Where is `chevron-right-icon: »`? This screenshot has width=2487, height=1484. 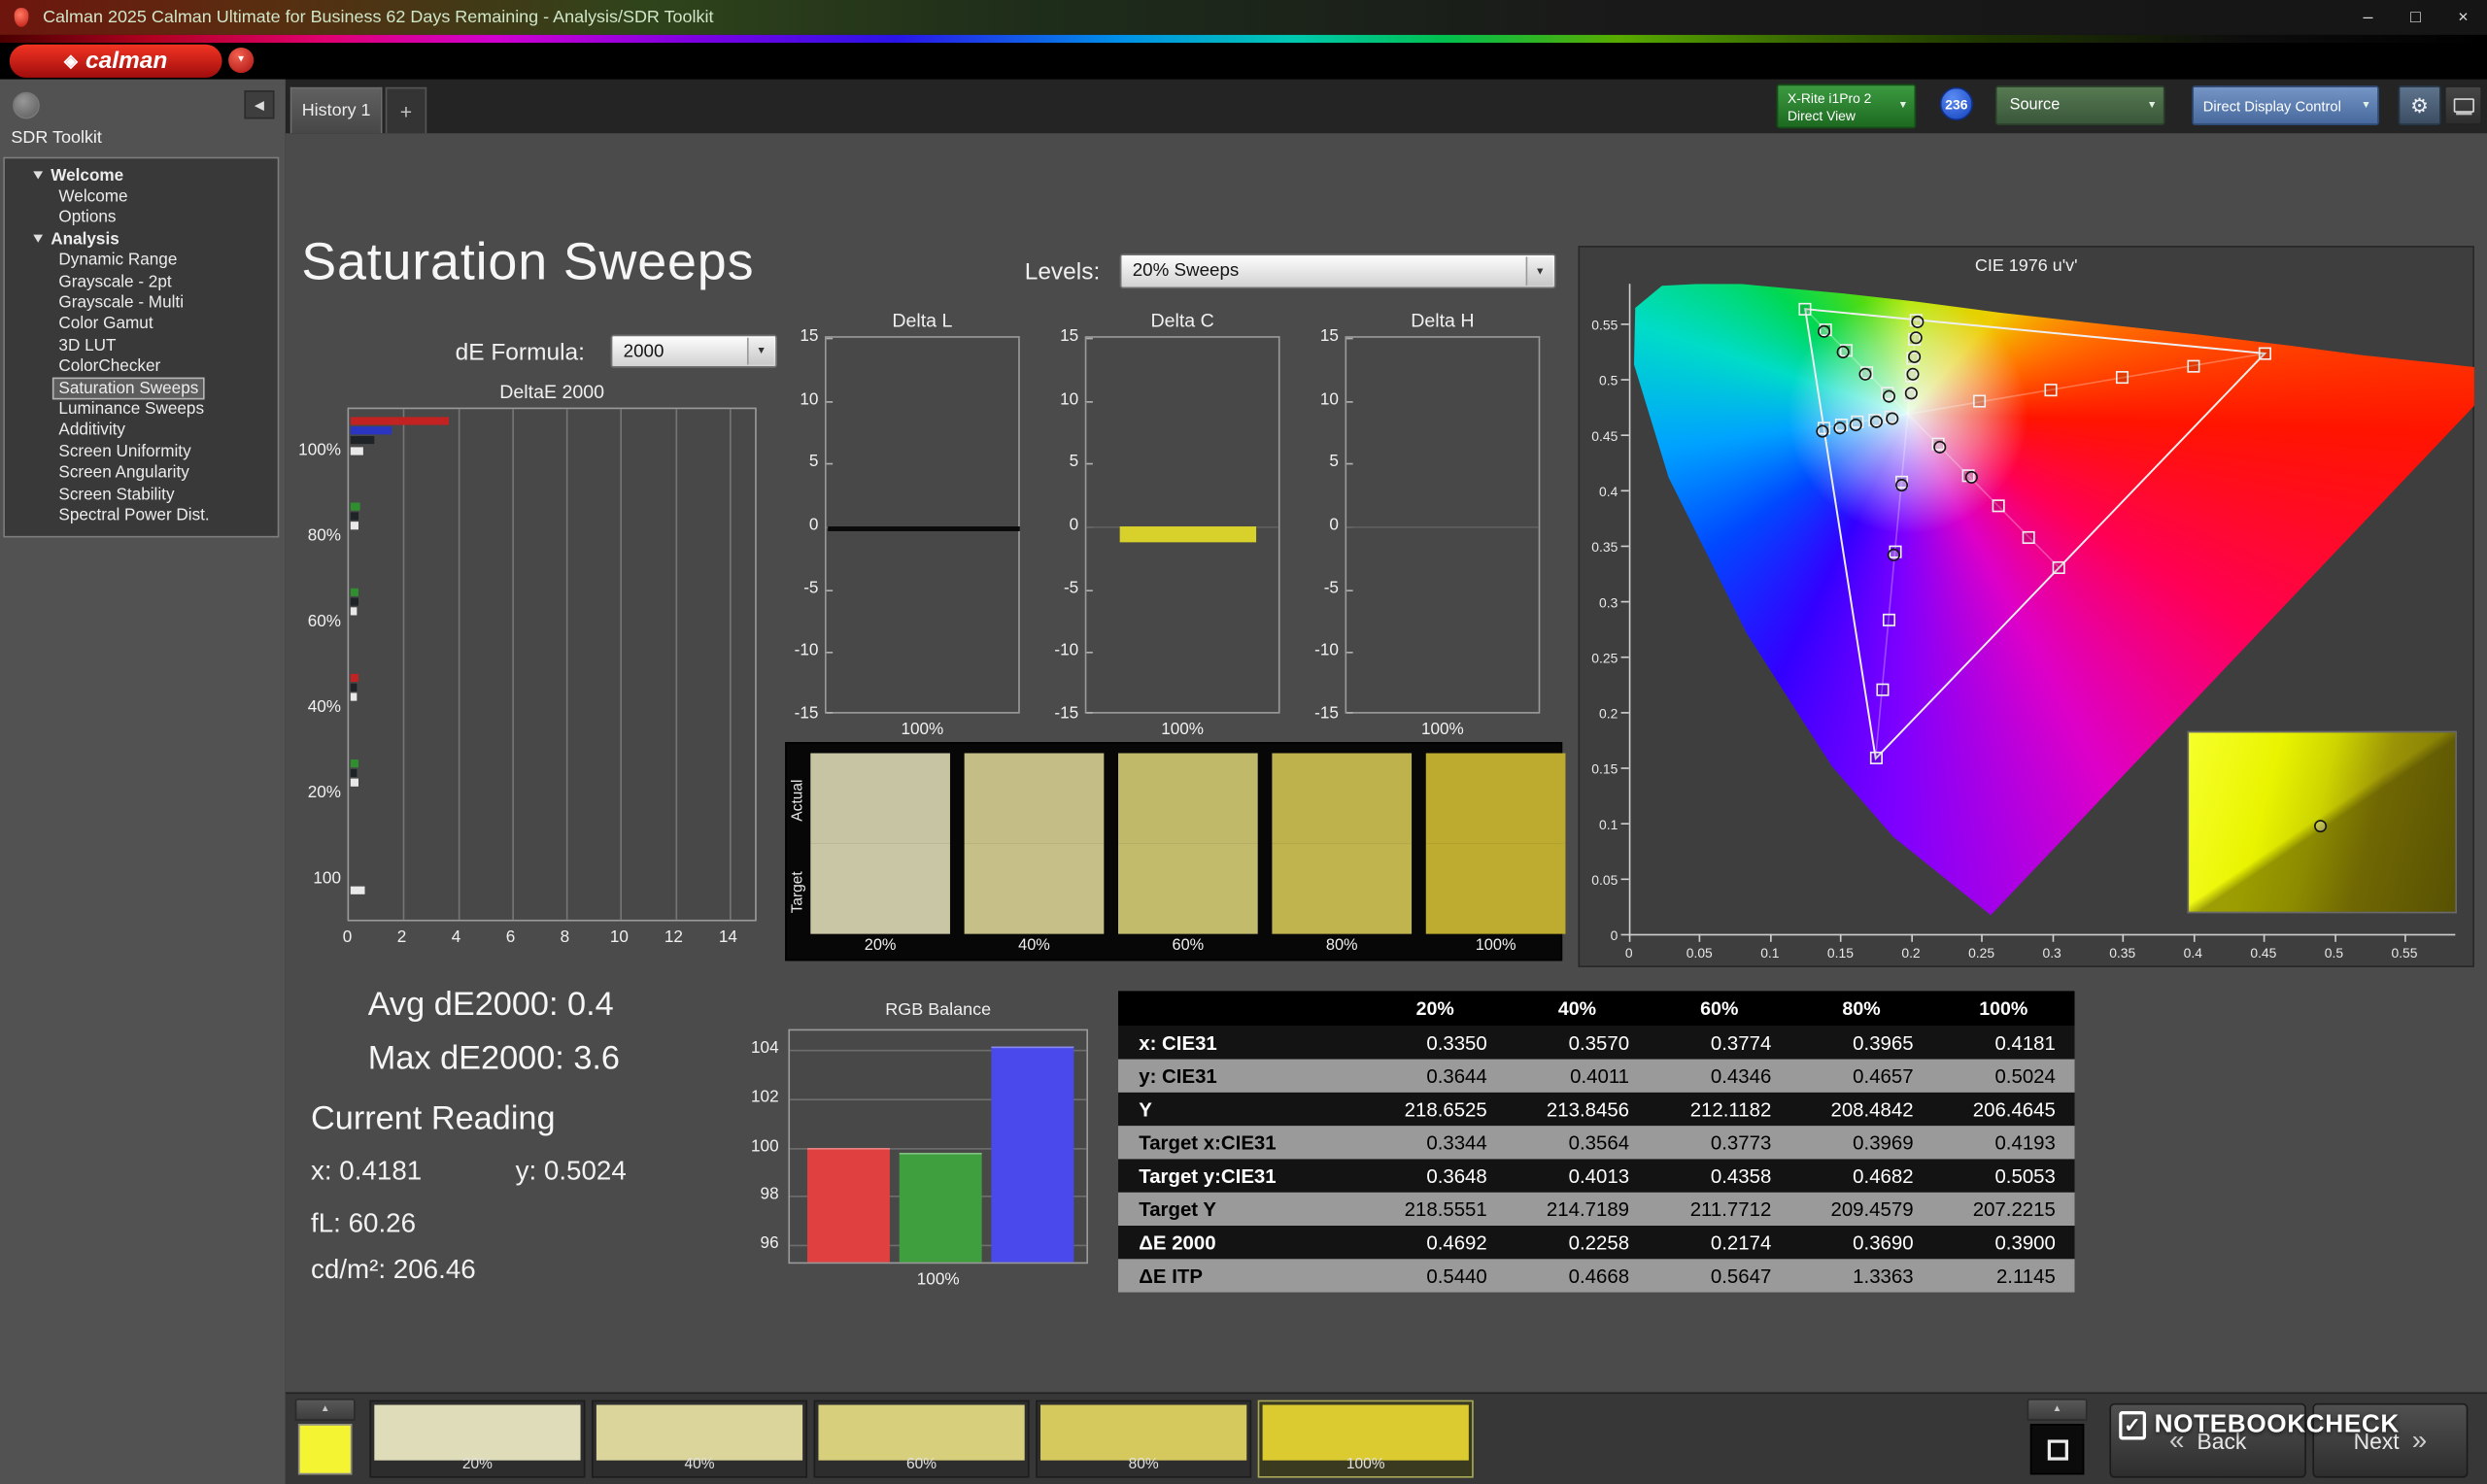
chevron-right-icon: » is located at coordinates (2419, 1439).